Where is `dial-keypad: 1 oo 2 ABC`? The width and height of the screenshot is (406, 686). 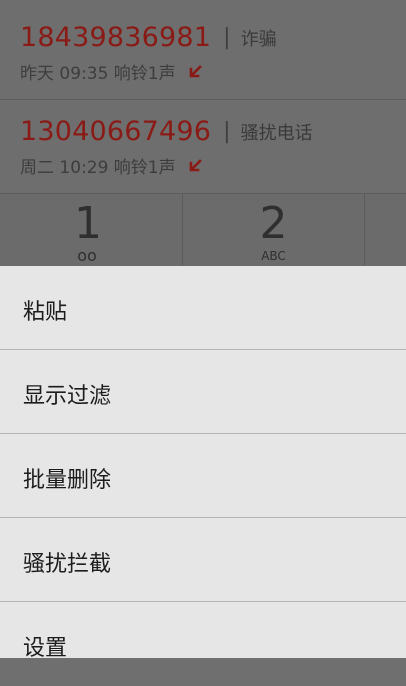
dial-keypad: 1 oo 2 ABC is located at coordinates (203, 230).